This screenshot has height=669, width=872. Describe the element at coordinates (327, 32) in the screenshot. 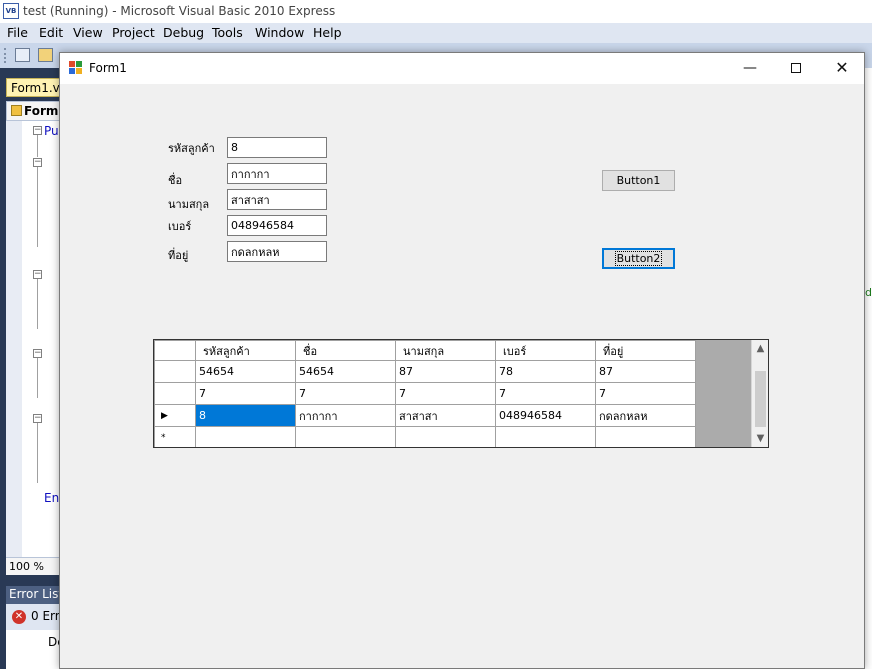

I see `menu-help: Help` at that location.